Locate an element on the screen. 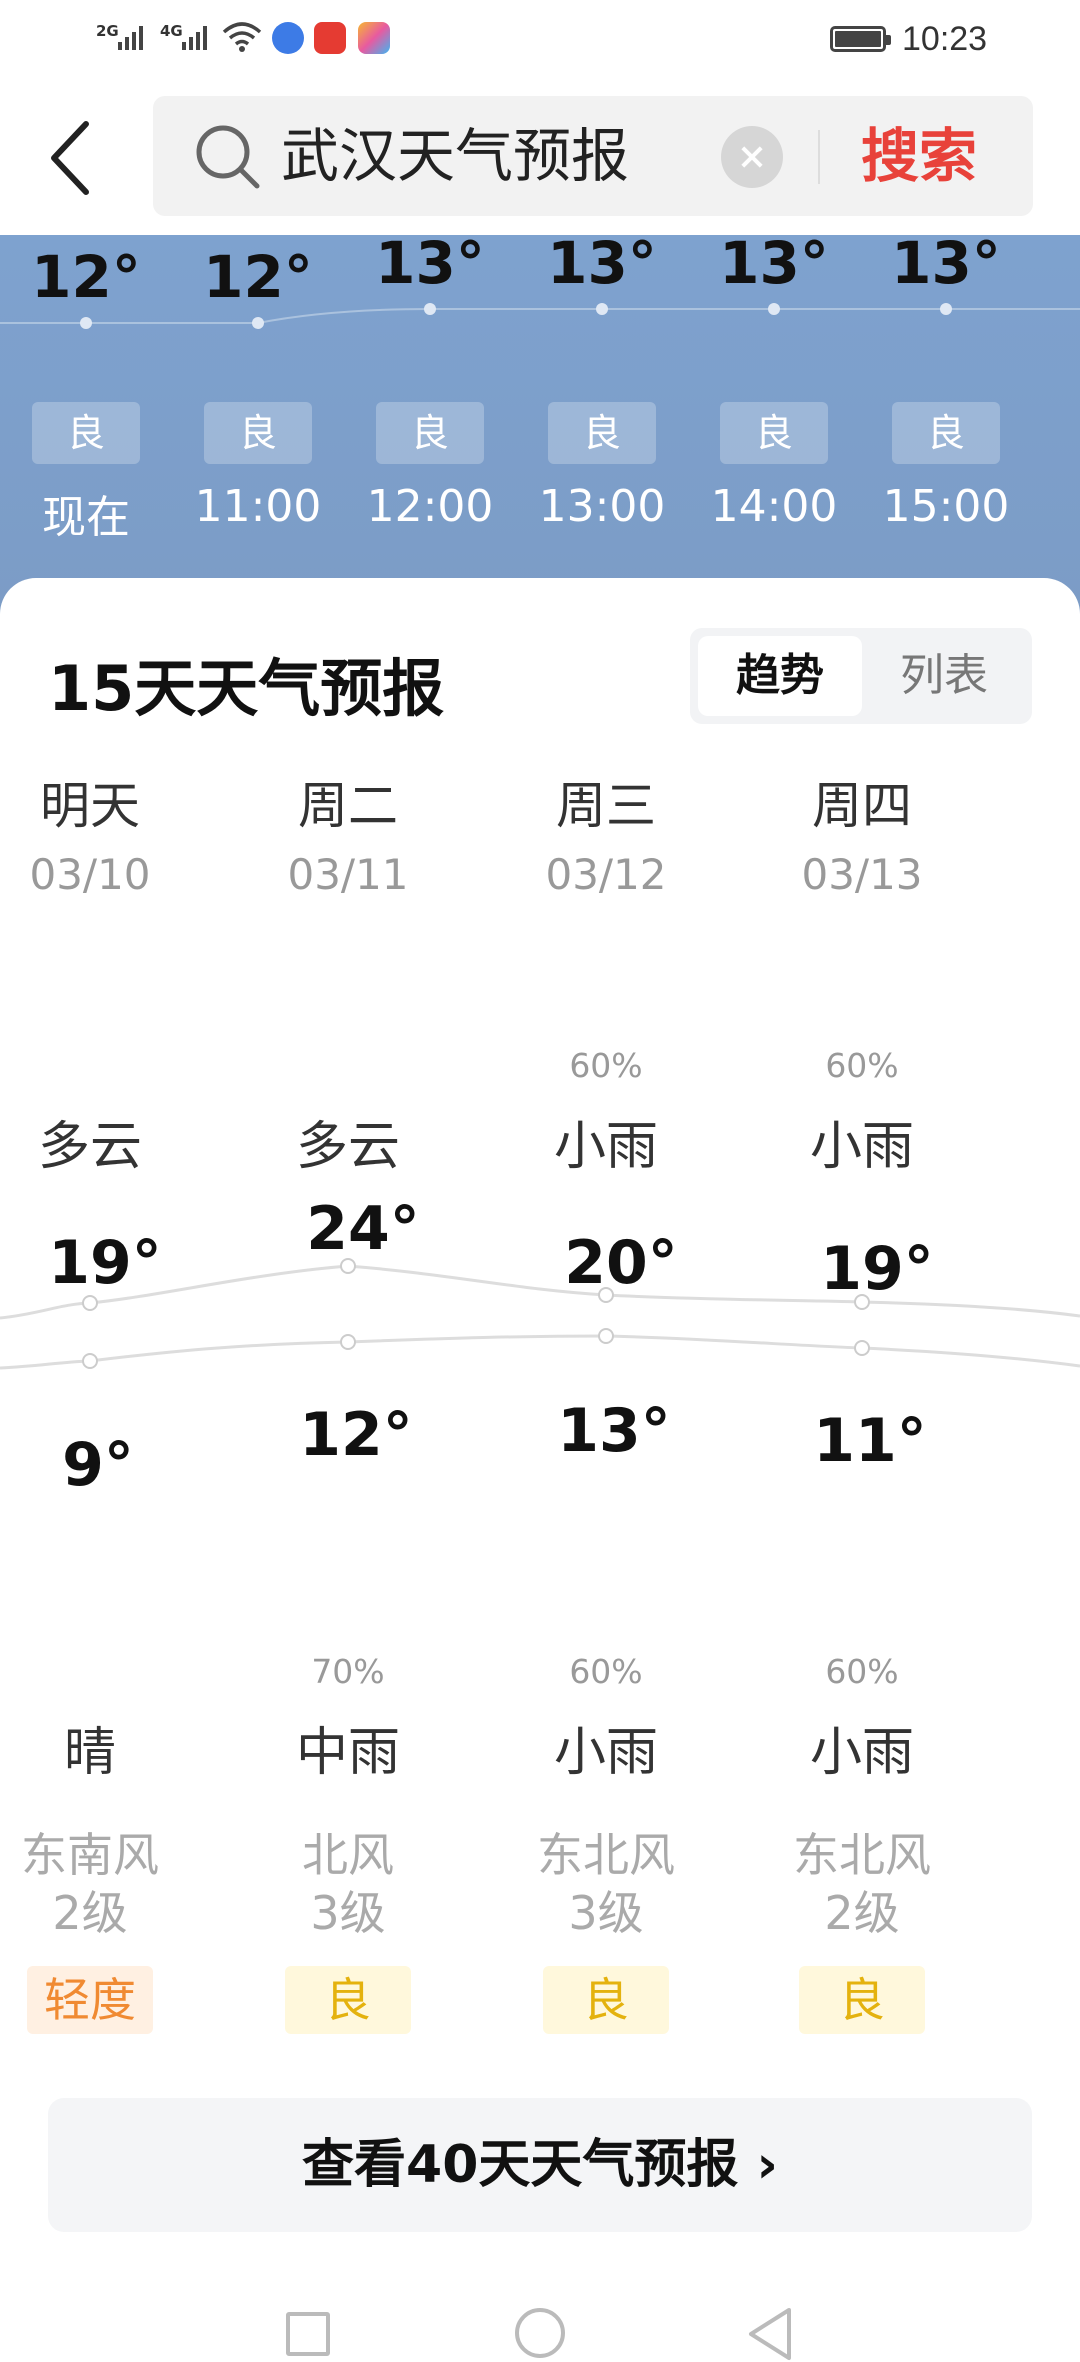 The image size is (1080, 2362). high-temp: 24° is located at coordinates (363, 1229).